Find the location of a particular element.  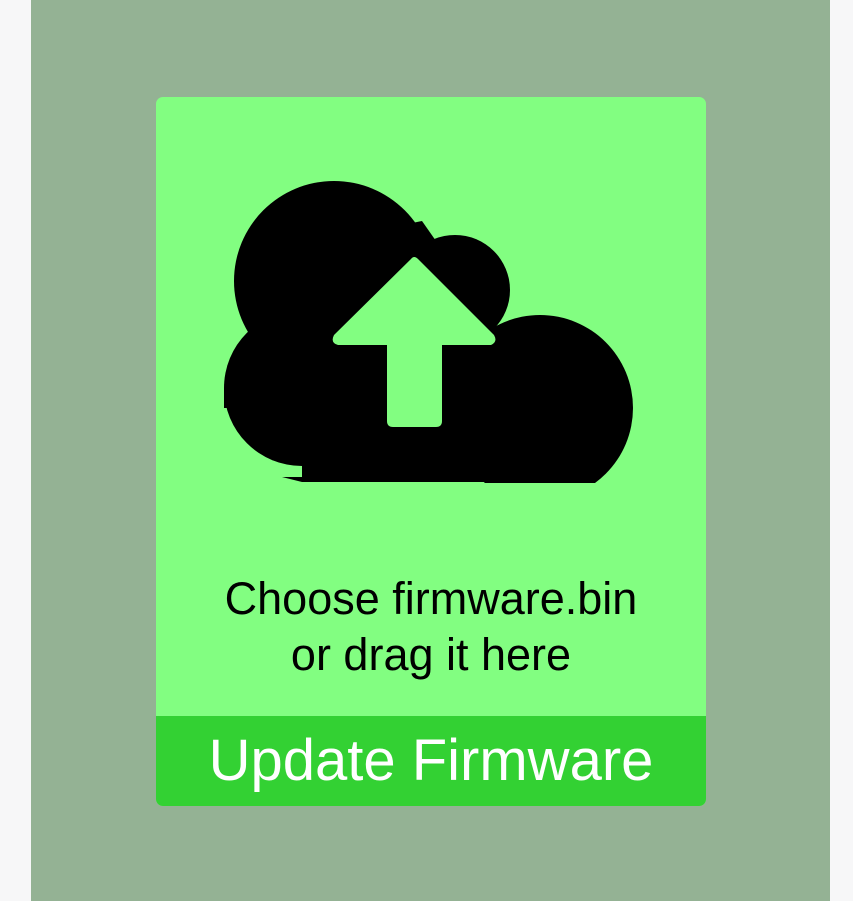

prompt-line-drag: or drag it here is located at coordinates (431, 654).